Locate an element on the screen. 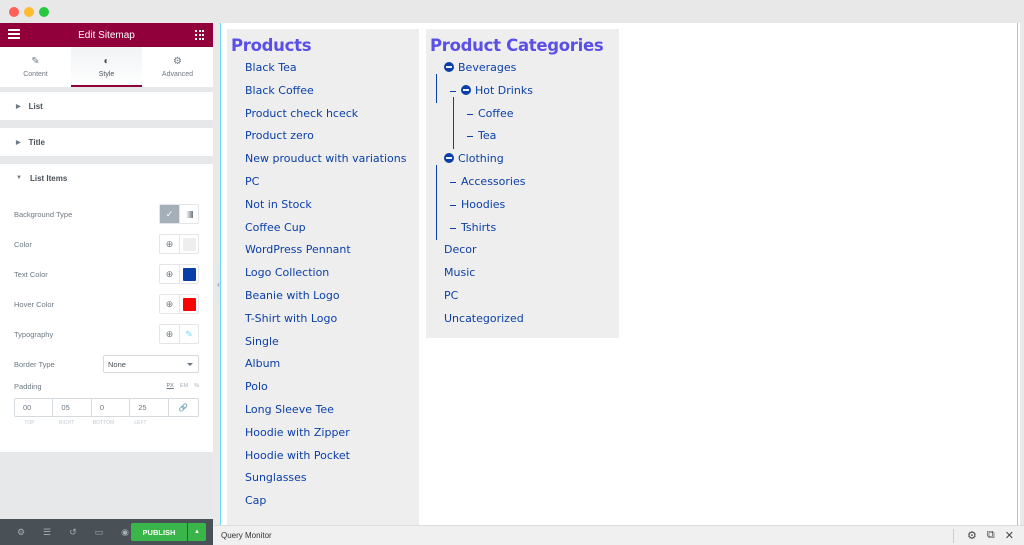 This screenshot has width=1024, height=545. padding-right-input: 05 is located at coordinates (71, 407).